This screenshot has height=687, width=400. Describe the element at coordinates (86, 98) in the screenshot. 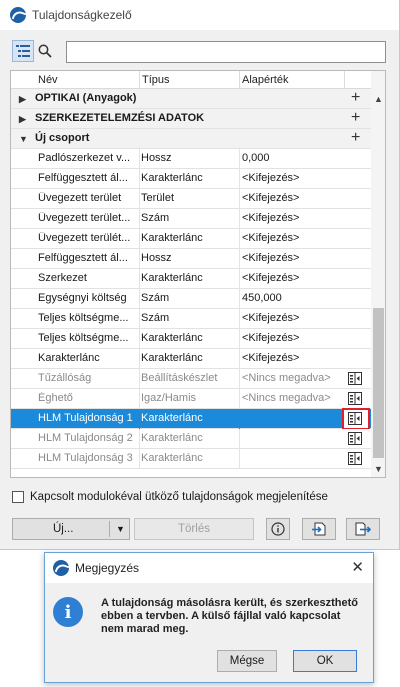

I see `group-label: OPTIKAI (Anyagok)` at that location.